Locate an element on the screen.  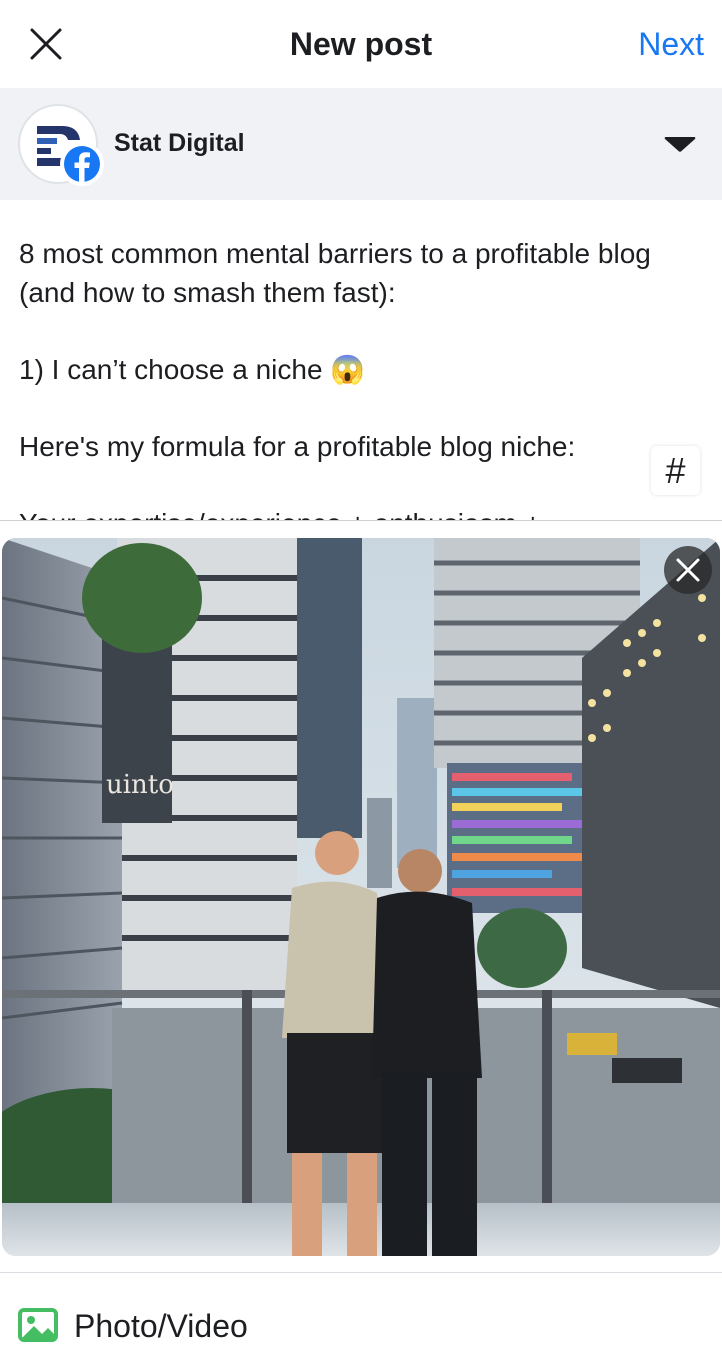
caret-down-icon is located at coordinates (680, 144).